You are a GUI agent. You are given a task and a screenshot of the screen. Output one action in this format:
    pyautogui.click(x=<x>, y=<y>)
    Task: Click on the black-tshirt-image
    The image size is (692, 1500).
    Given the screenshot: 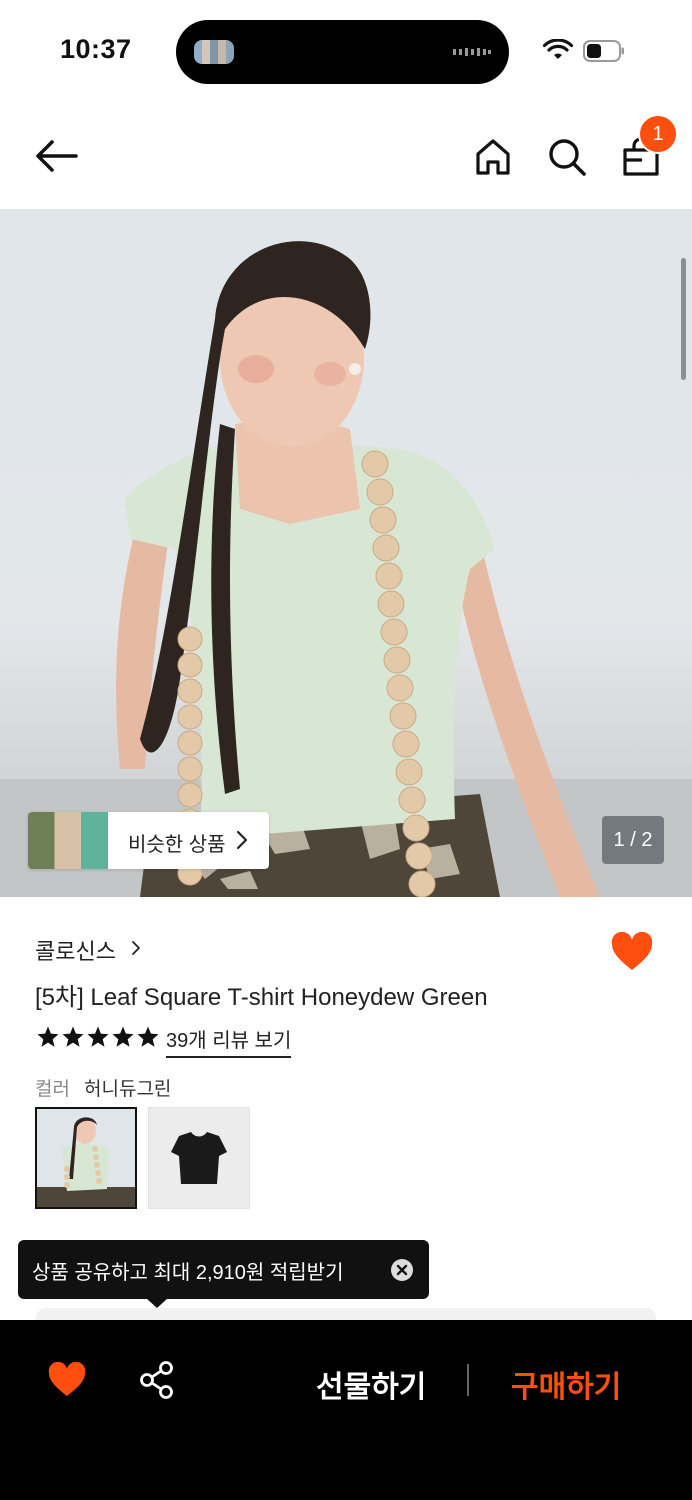 What is the action you would take?
    pyautogui.click(x=199, y=1158)
    